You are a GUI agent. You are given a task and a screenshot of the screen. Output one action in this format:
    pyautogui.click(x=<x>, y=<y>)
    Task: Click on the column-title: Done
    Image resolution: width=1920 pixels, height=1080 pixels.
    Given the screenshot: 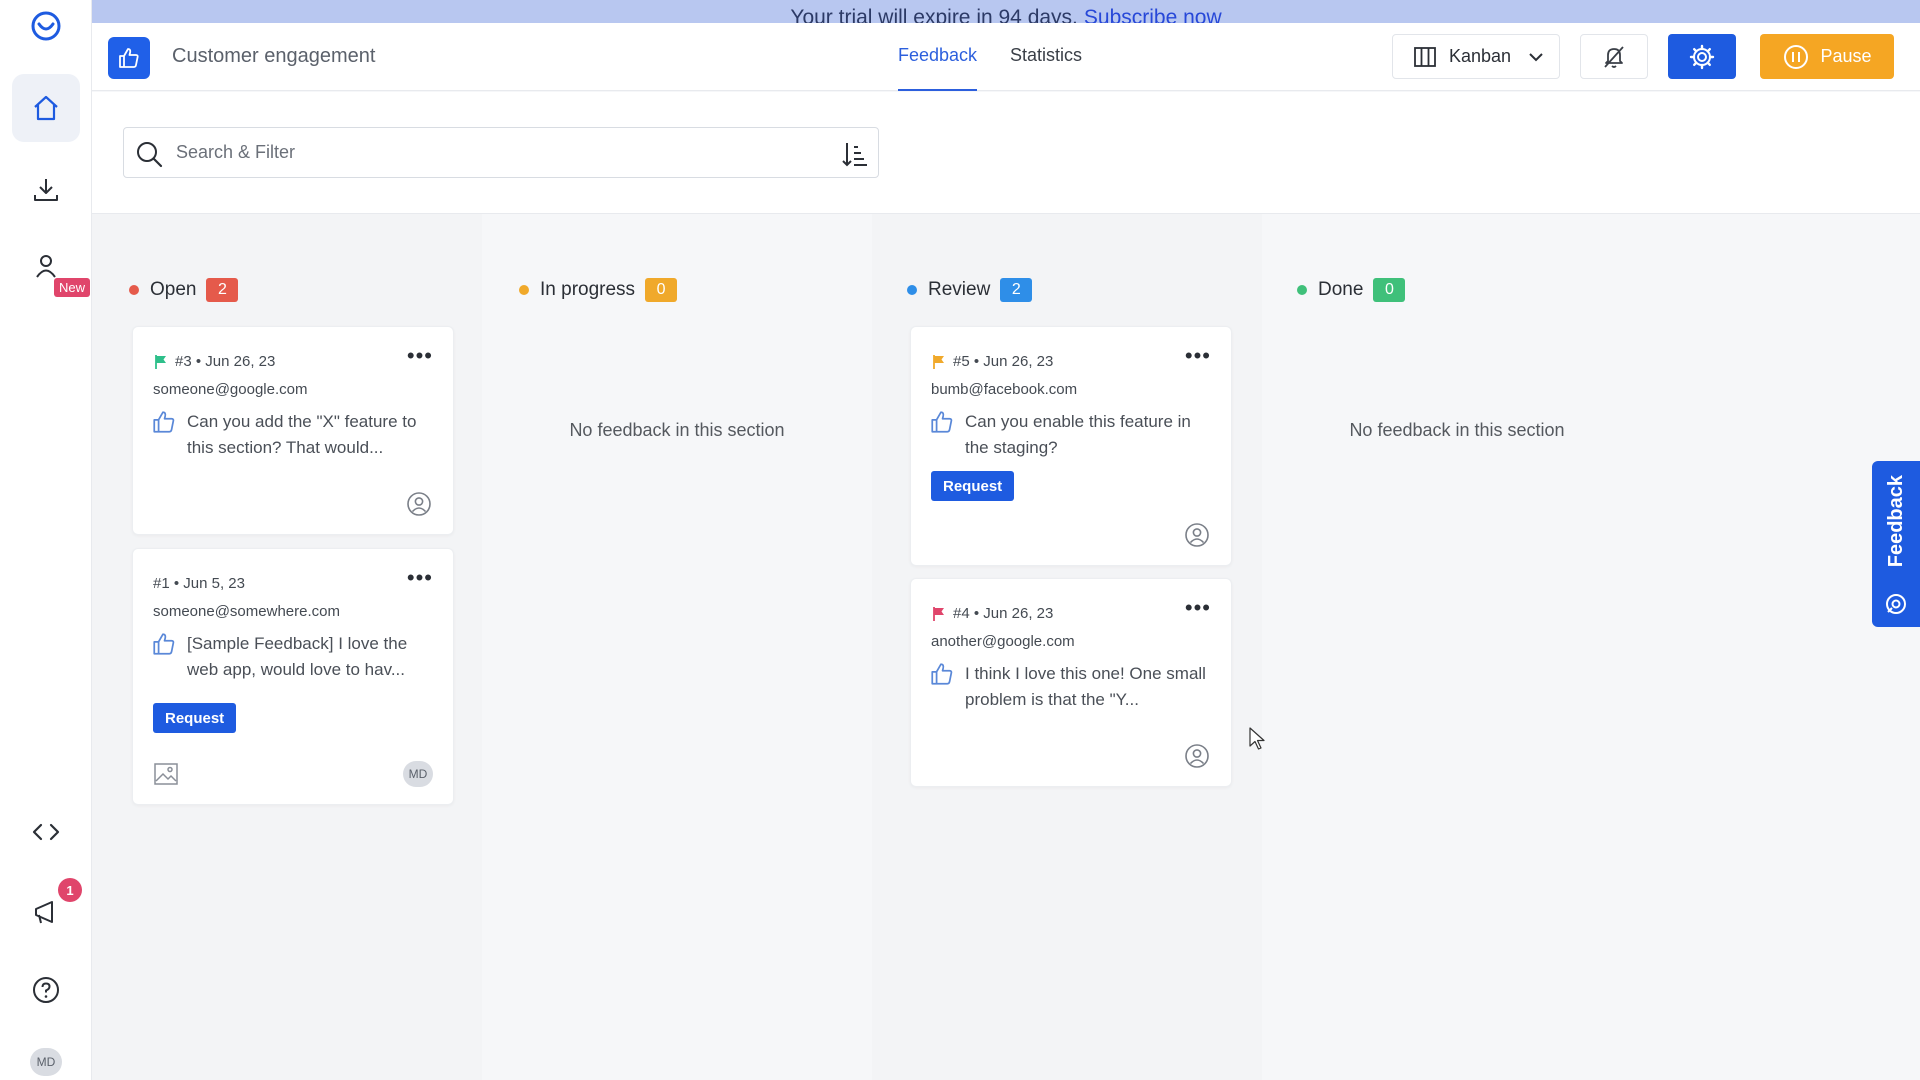 What is the action you would take?
    pyautogui.click(x=1341, y=289)
    